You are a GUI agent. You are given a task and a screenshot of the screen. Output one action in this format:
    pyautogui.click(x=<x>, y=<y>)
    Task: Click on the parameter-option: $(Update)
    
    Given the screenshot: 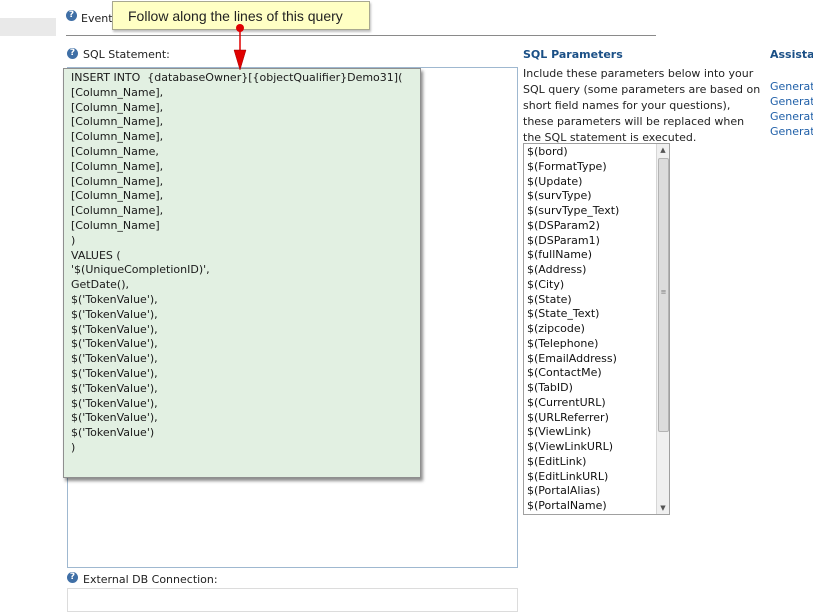 What is the action you would take?
    pyautogui.click(x=573, y=182)
    